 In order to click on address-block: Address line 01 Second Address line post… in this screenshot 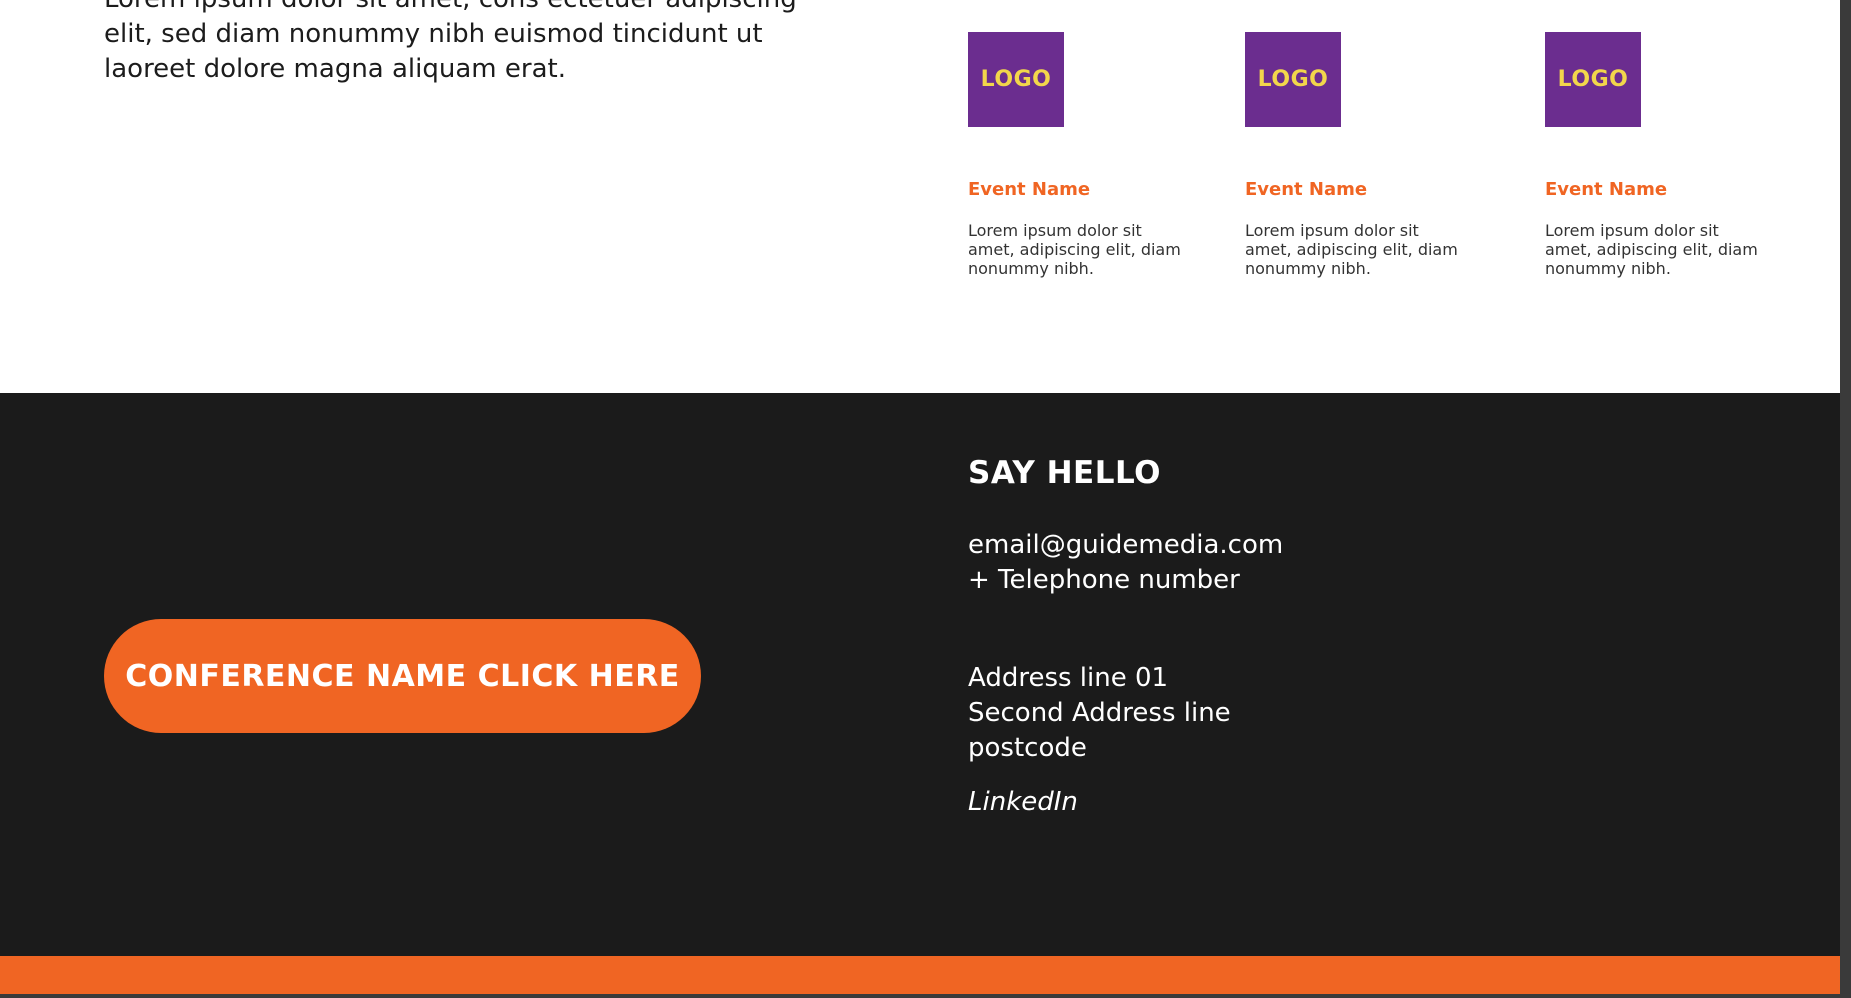, I will do `click(1099, 713)`.